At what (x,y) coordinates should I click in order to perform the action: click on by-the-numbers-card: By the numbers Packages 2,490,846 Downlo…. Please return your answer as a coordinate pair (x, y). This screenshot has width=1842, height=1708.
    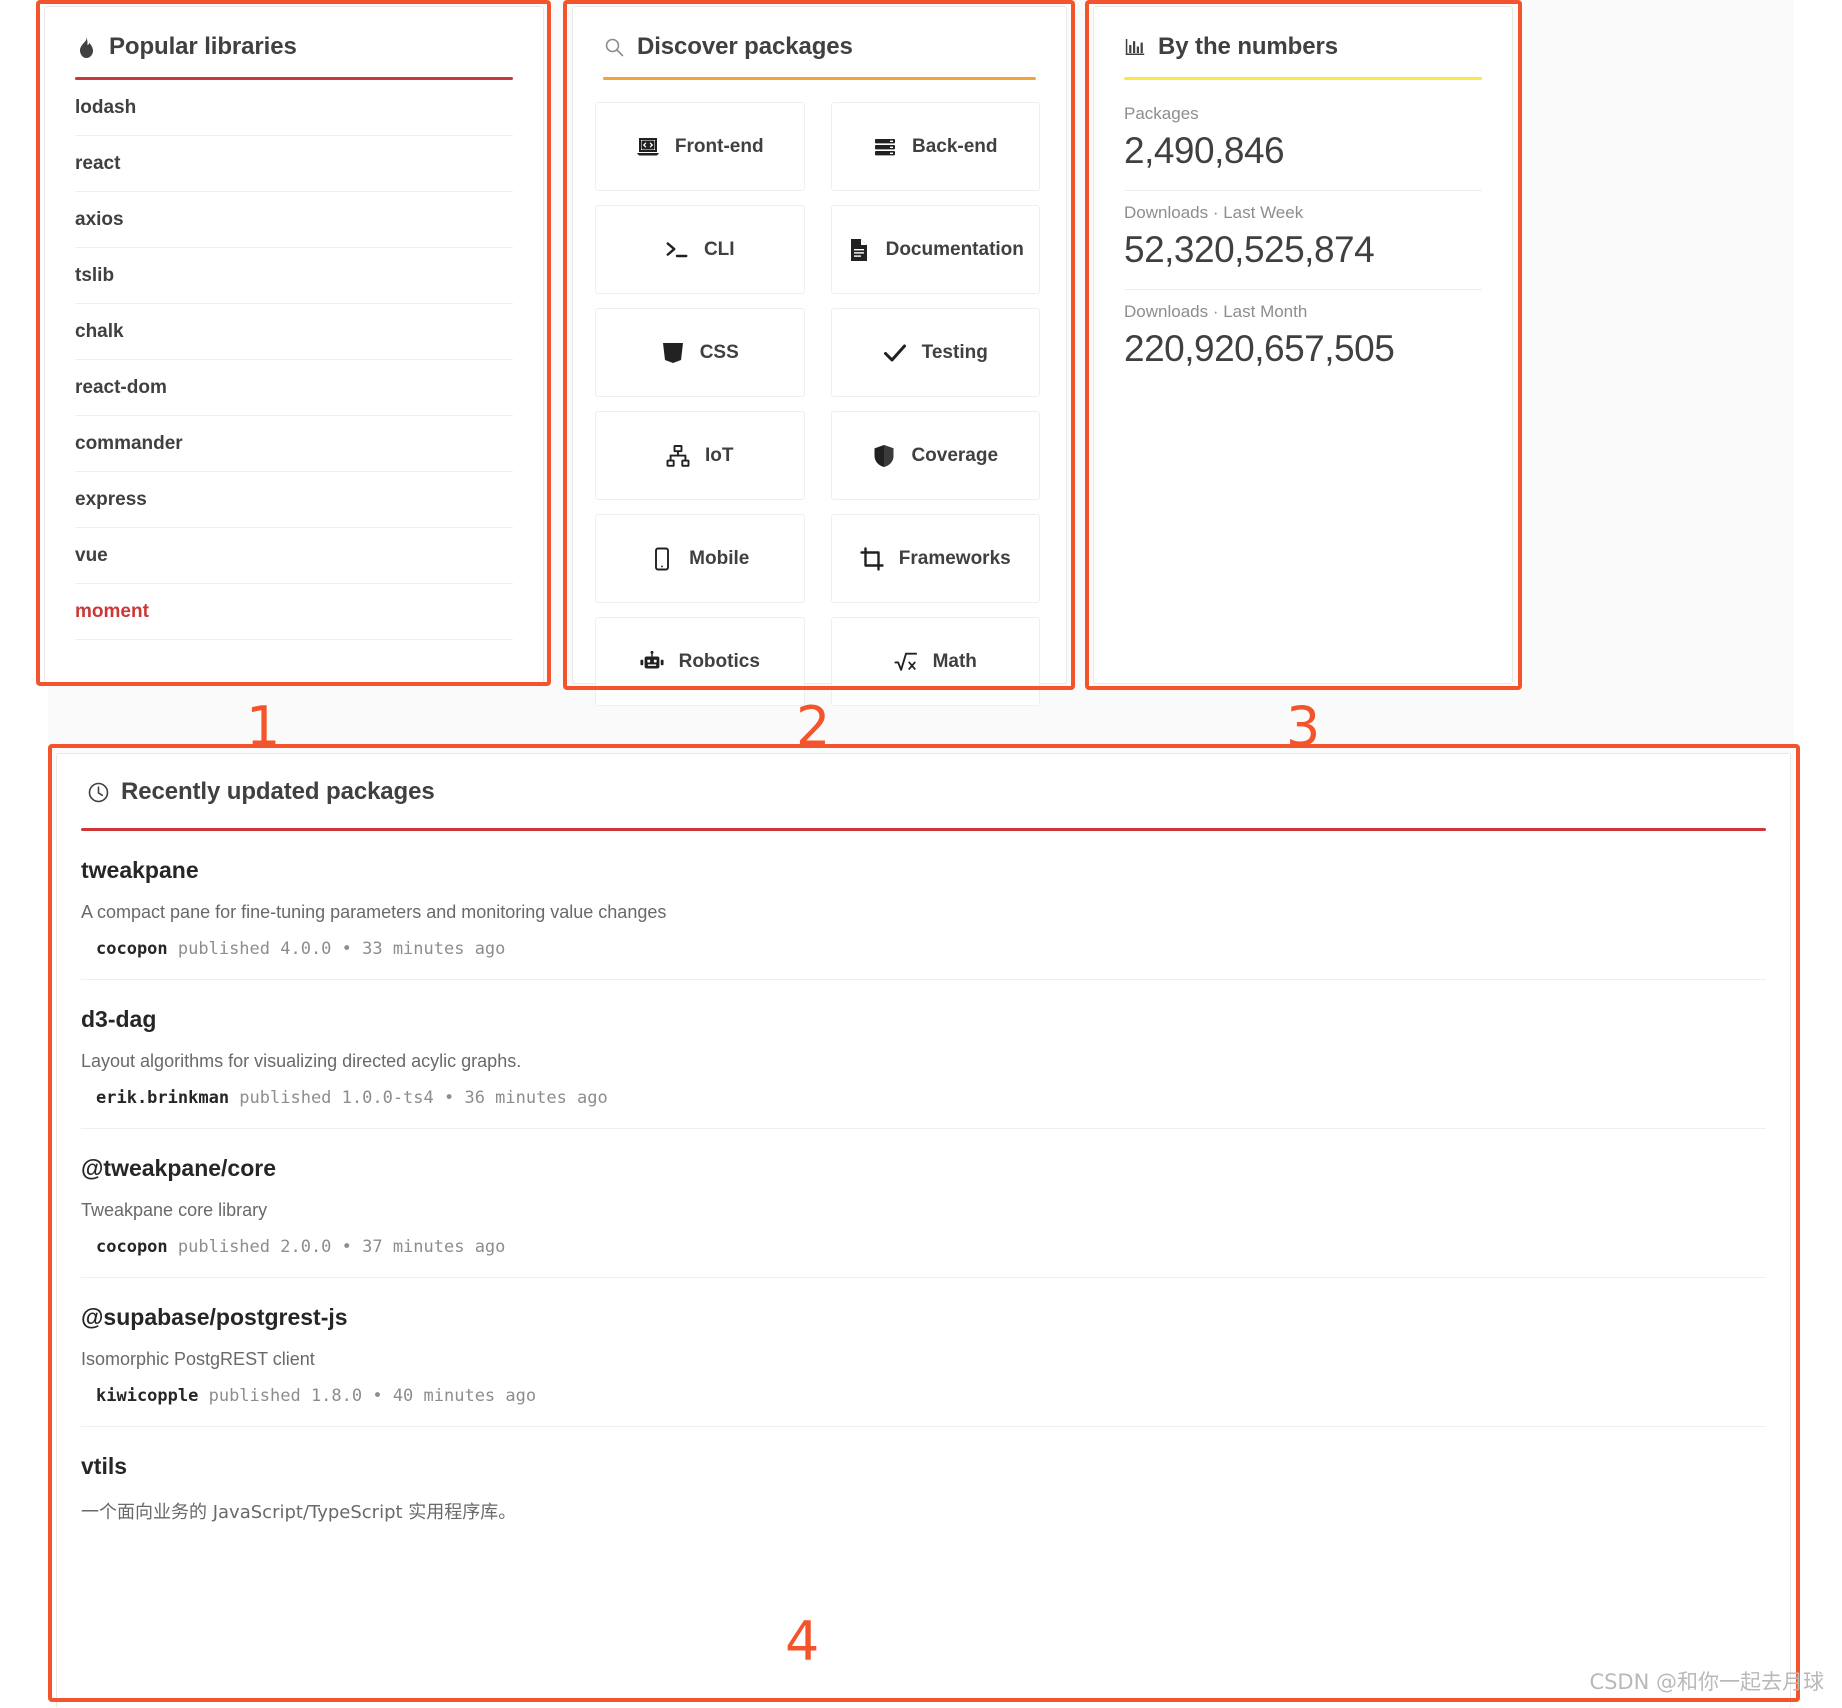
    Looking at the image, I should click on (1303, 345).